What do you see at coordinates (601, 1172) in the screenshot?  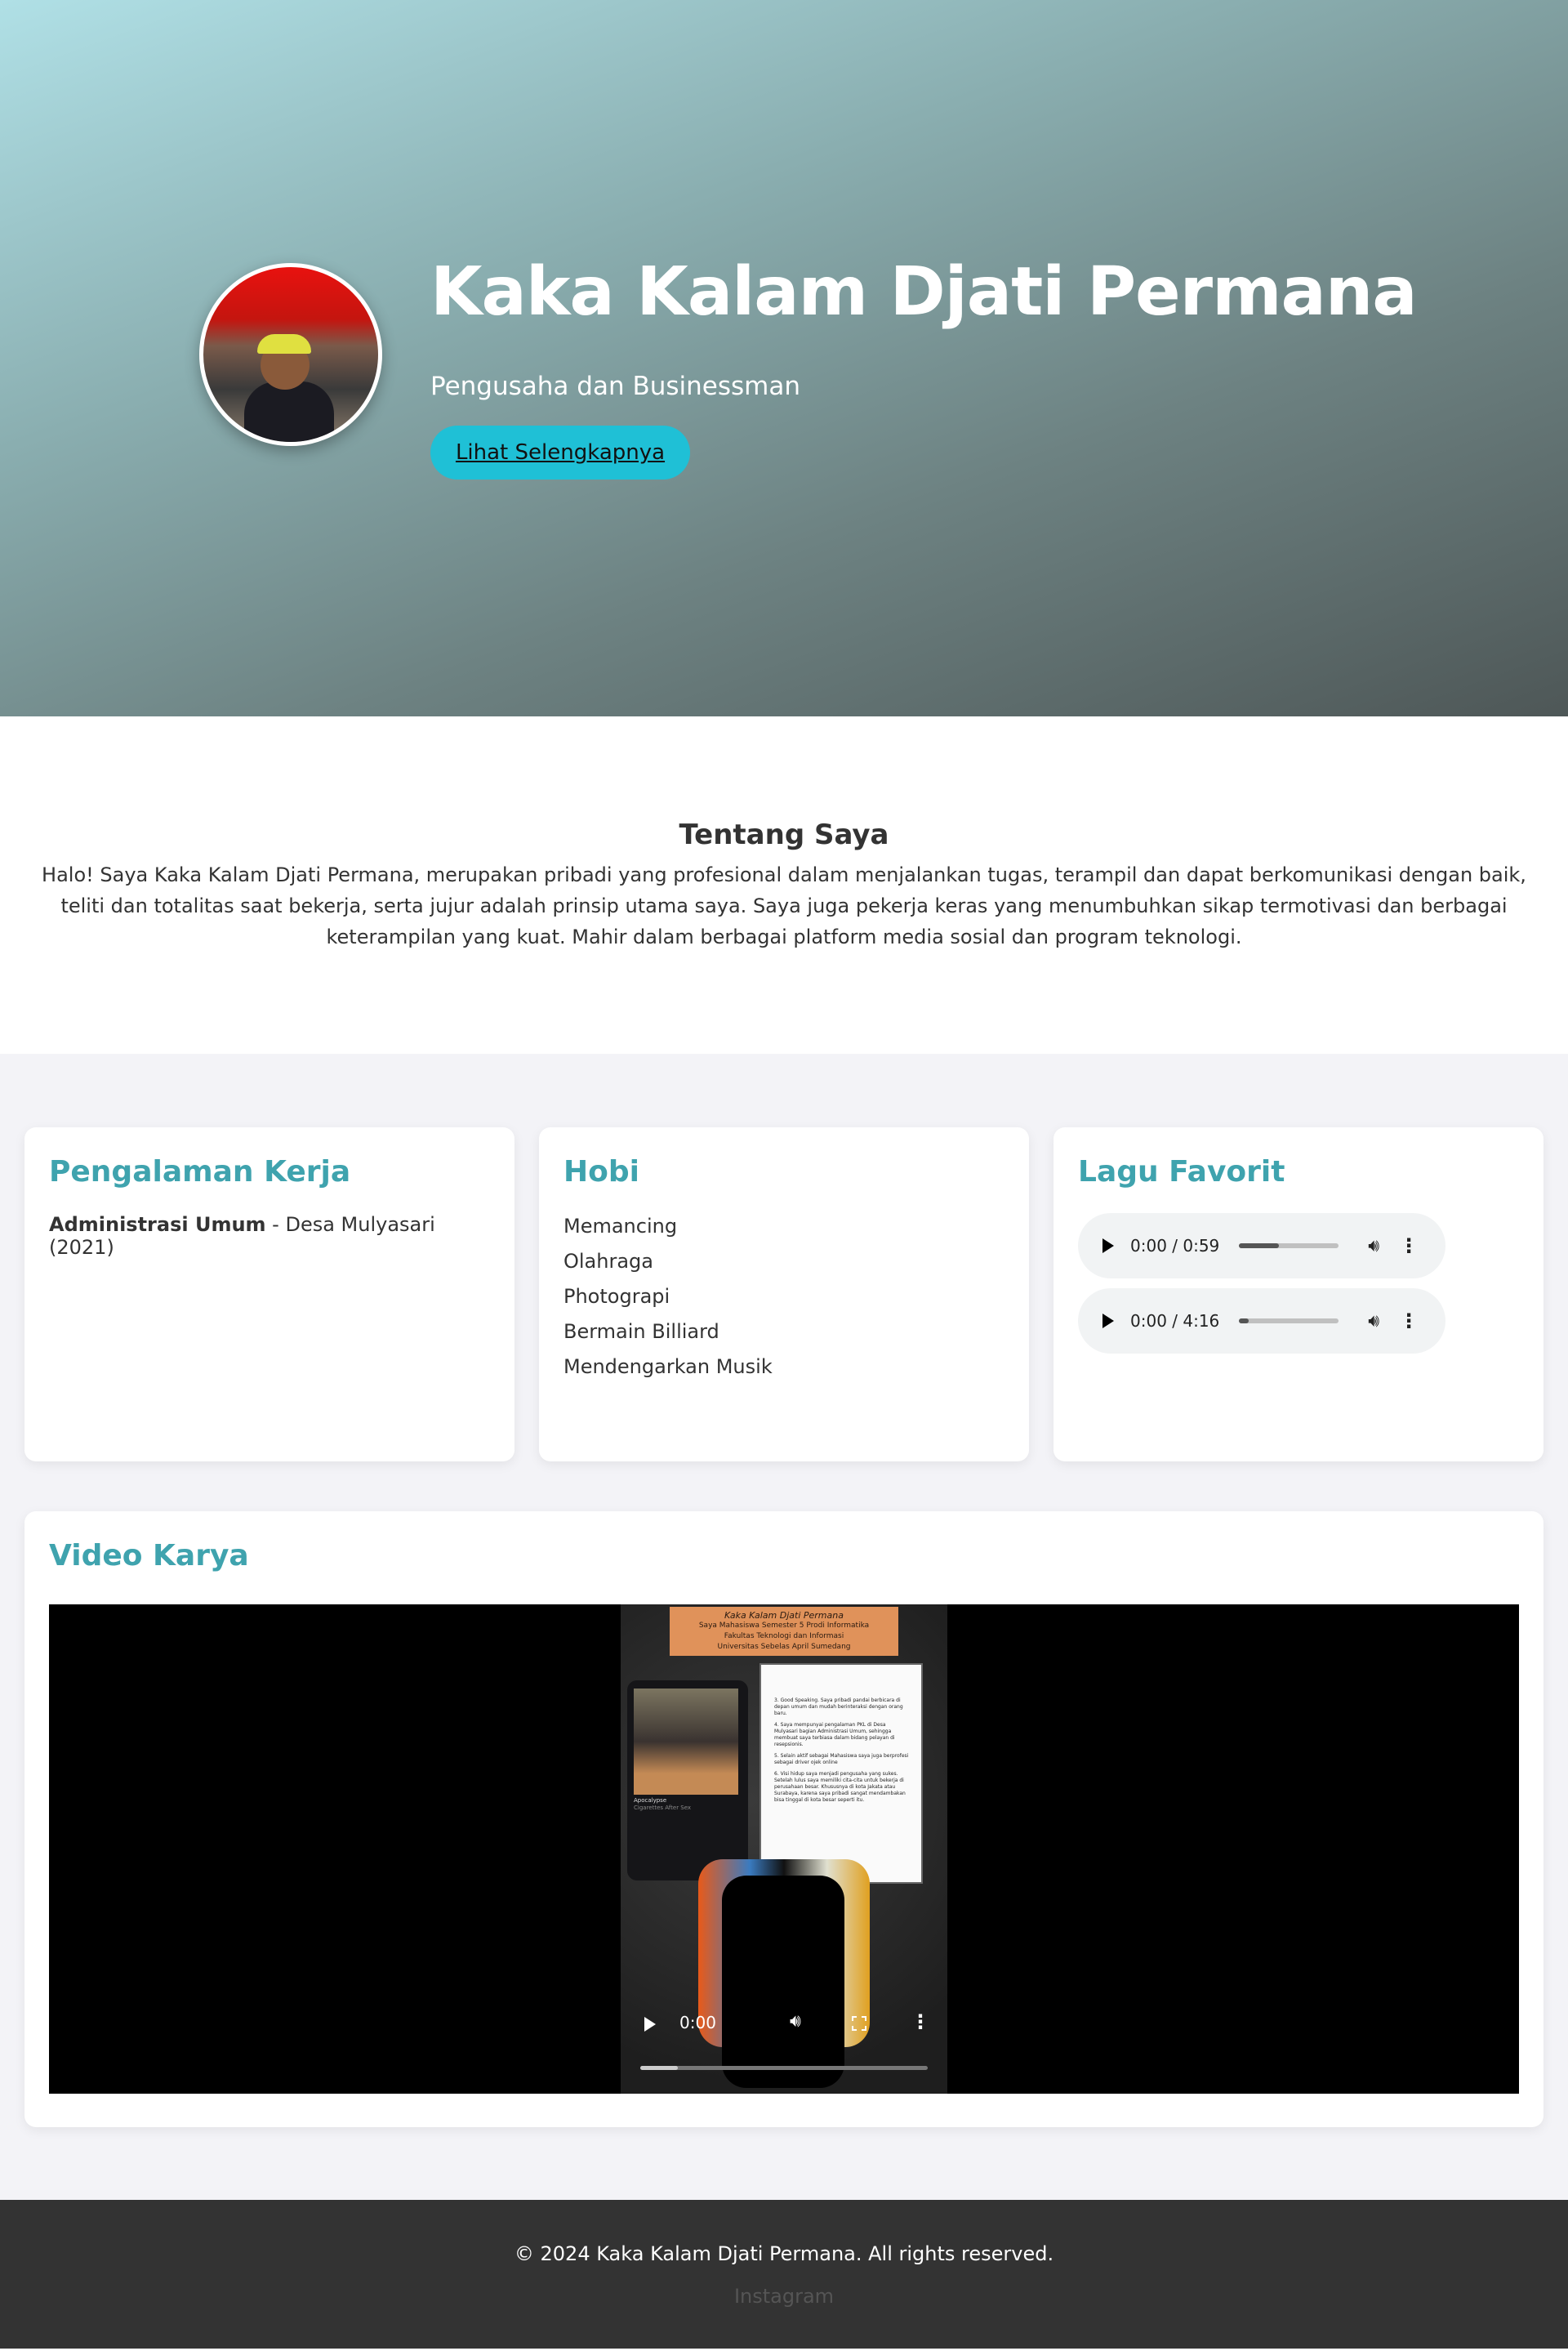 I see `hobby-title: Hobi` at bounding box center [601, 1172].